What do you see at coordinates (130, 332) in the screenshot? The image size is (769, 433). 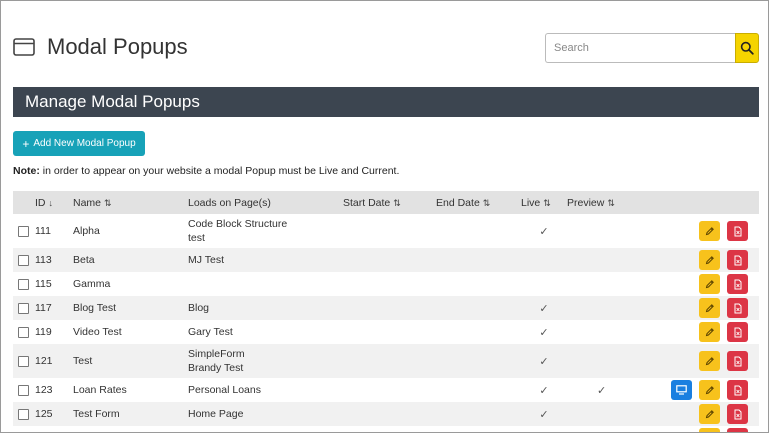 I see `cell-name: Video Test` at bounding box center [130, 332].